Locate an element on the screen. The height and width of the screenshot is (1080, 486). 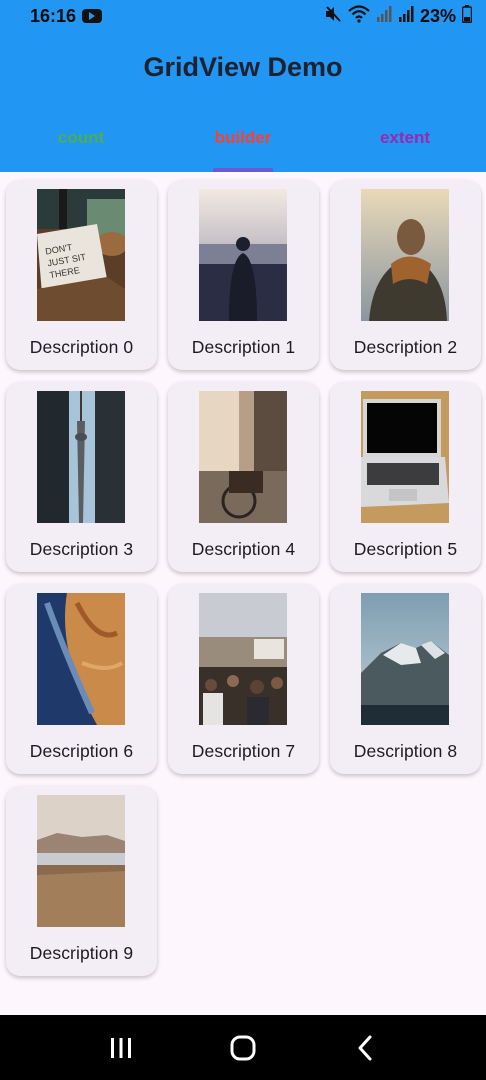
person-city-view-photo is located at coordinates (243, 255).